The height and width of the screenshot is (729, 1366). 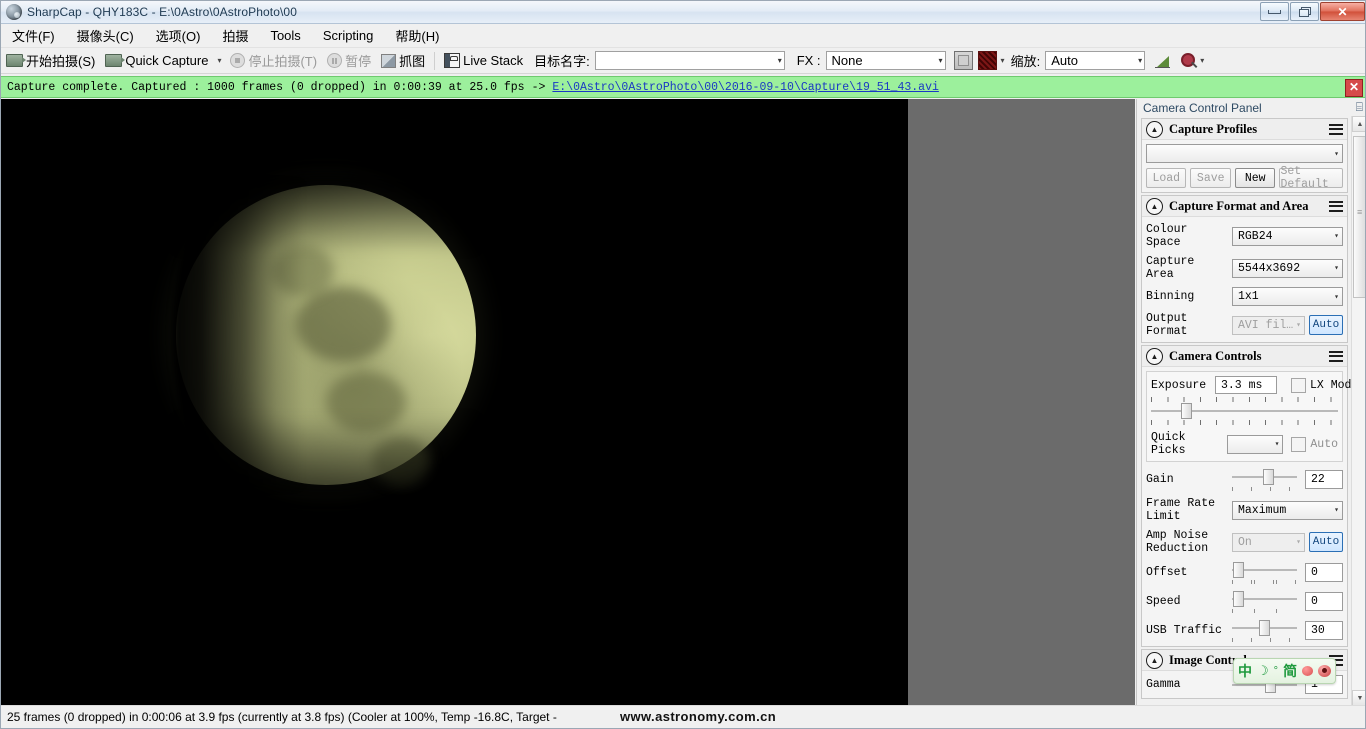 What do you see at coordinates (1287, 236) in the screenshot?
I see `colour-space-select: RGB24 ▾` at bounding box center [1287, 236].